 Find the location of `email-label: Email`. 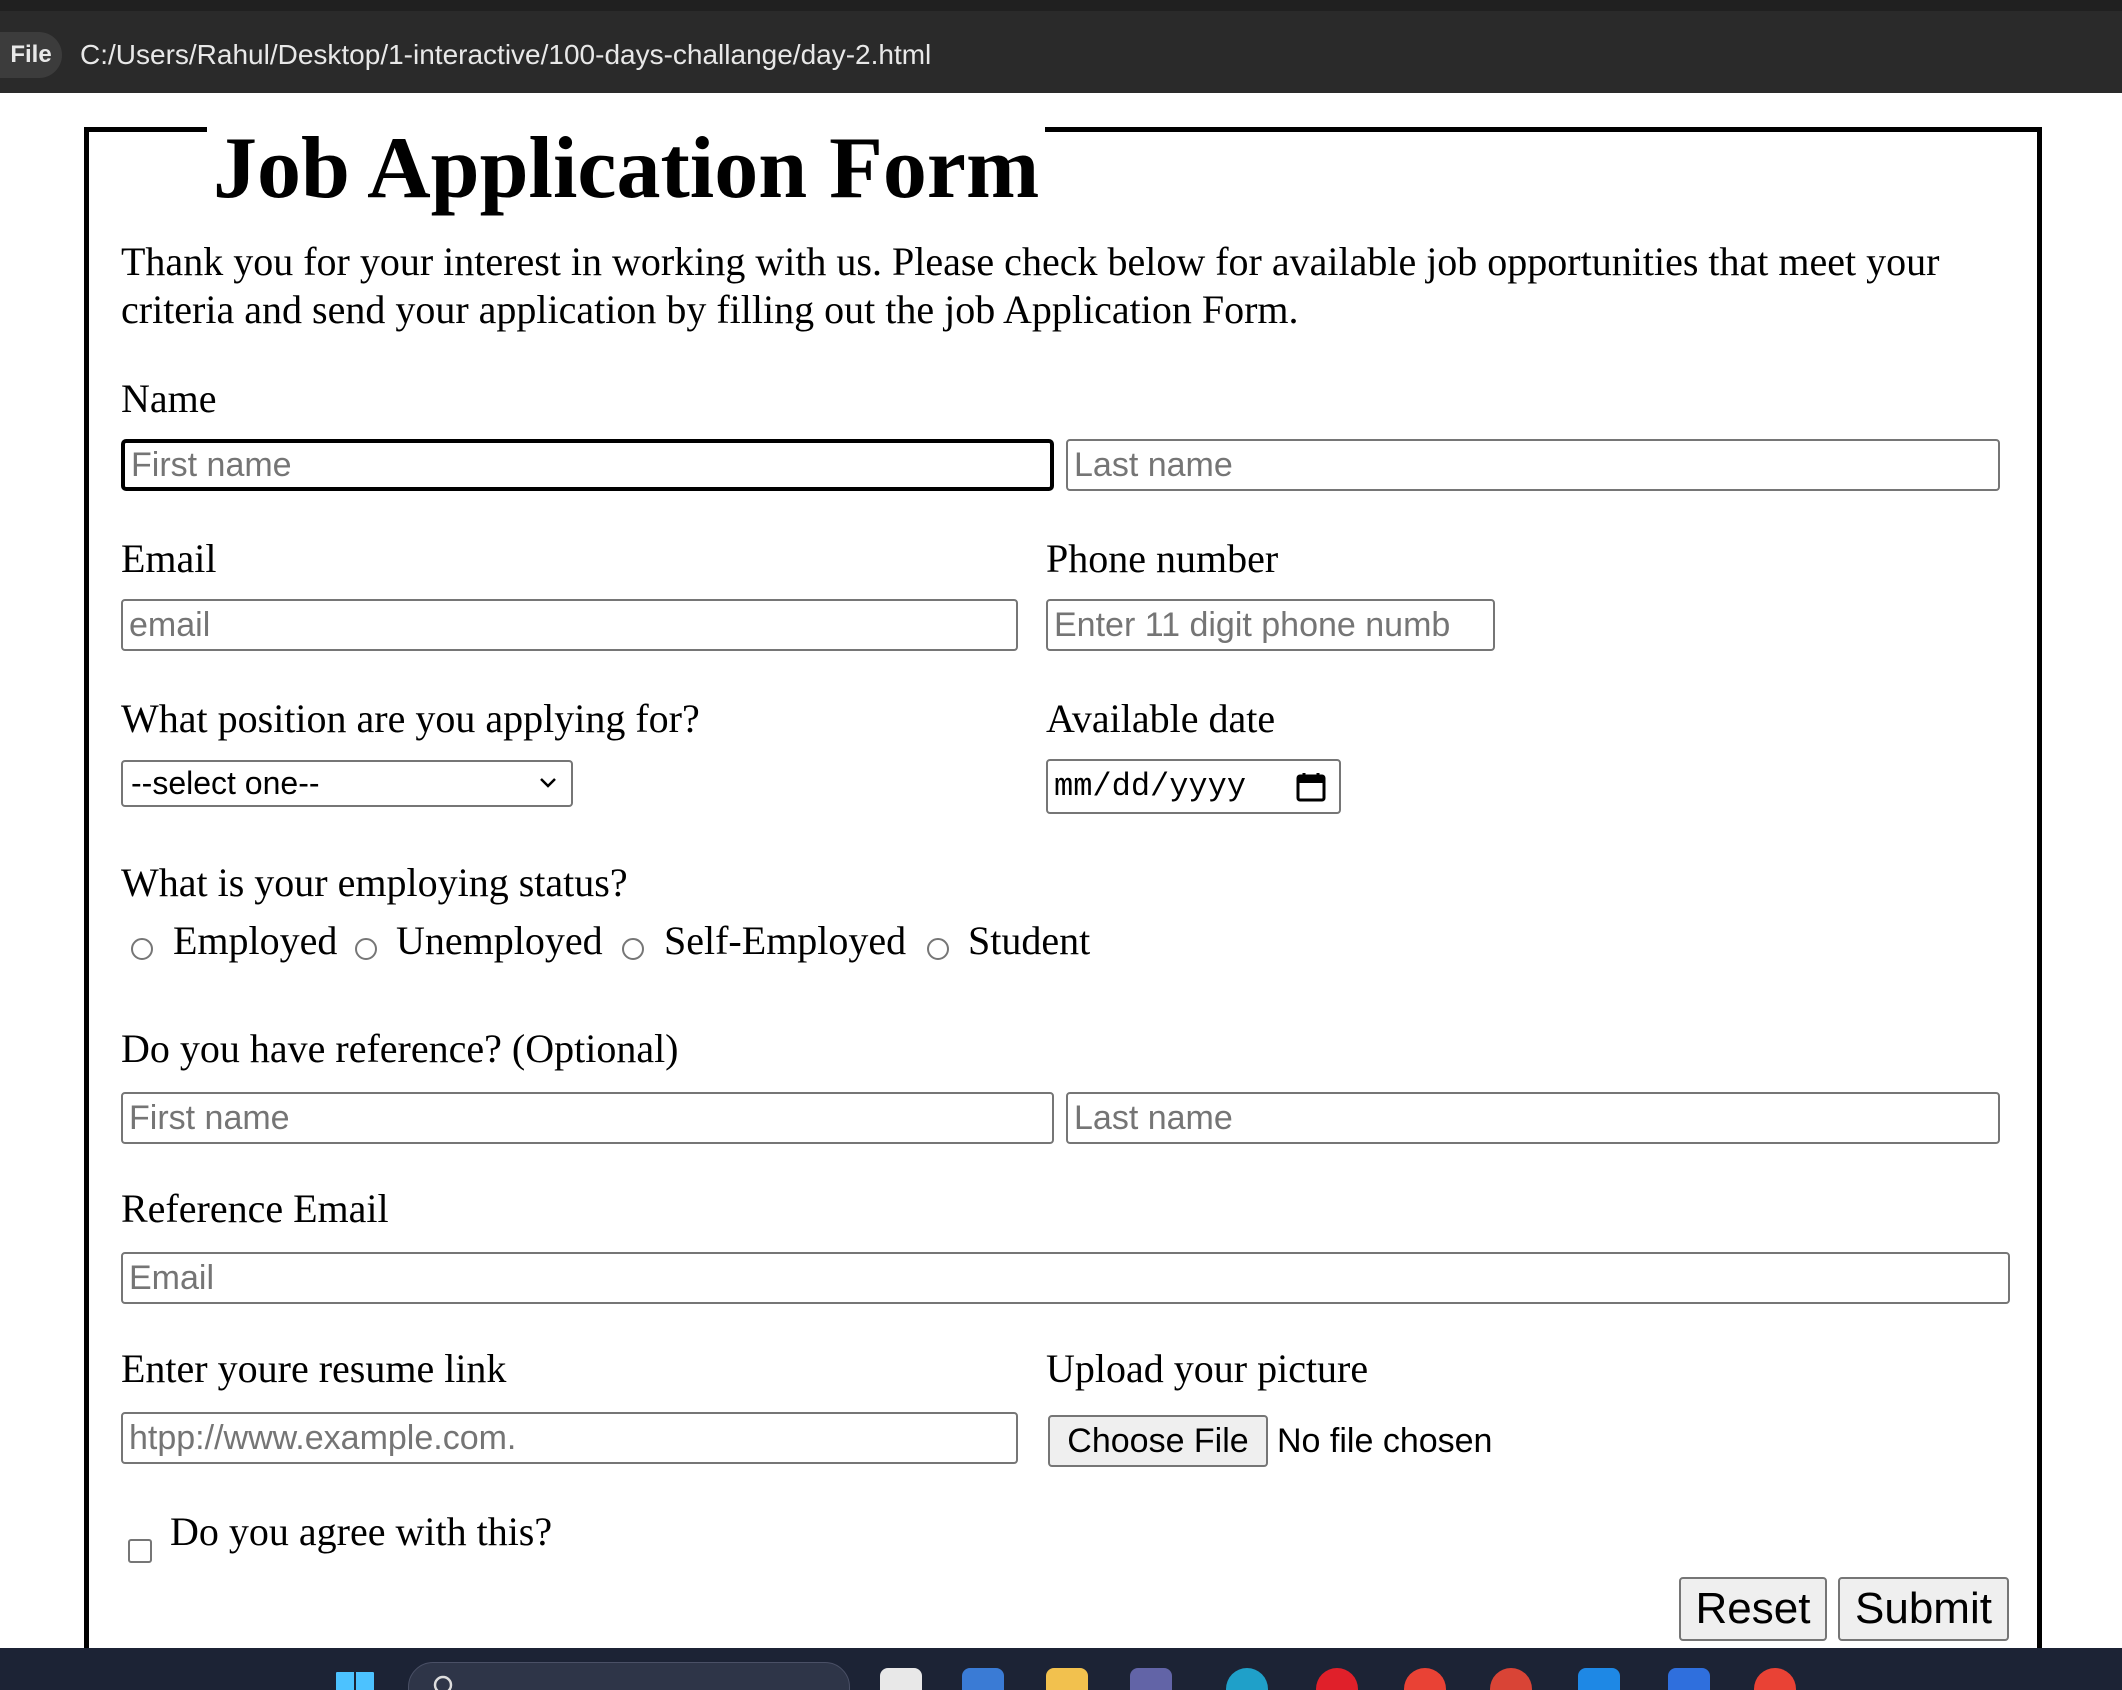

email-label: Email is located at coordinates (169, 558).